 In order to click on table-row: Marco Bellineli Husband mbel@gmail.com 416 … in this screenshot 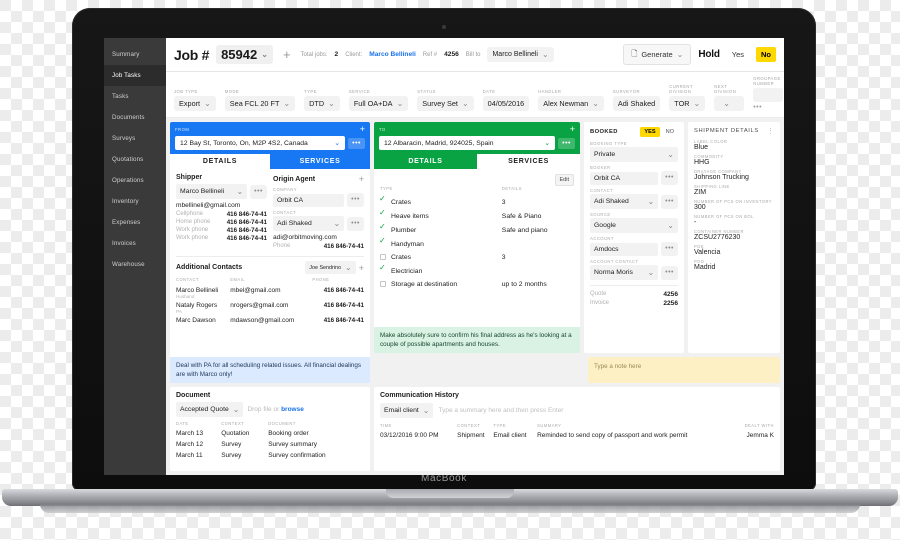, I will do `click(270, 292)`.